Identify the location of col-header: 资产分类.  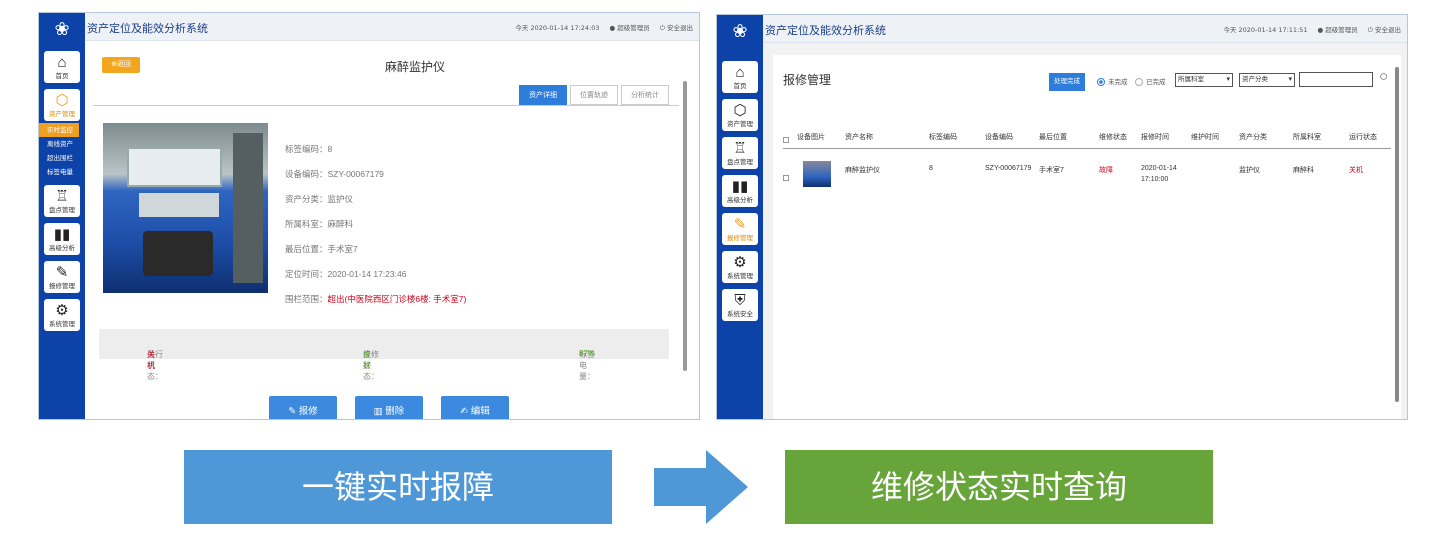
(1253, 137).